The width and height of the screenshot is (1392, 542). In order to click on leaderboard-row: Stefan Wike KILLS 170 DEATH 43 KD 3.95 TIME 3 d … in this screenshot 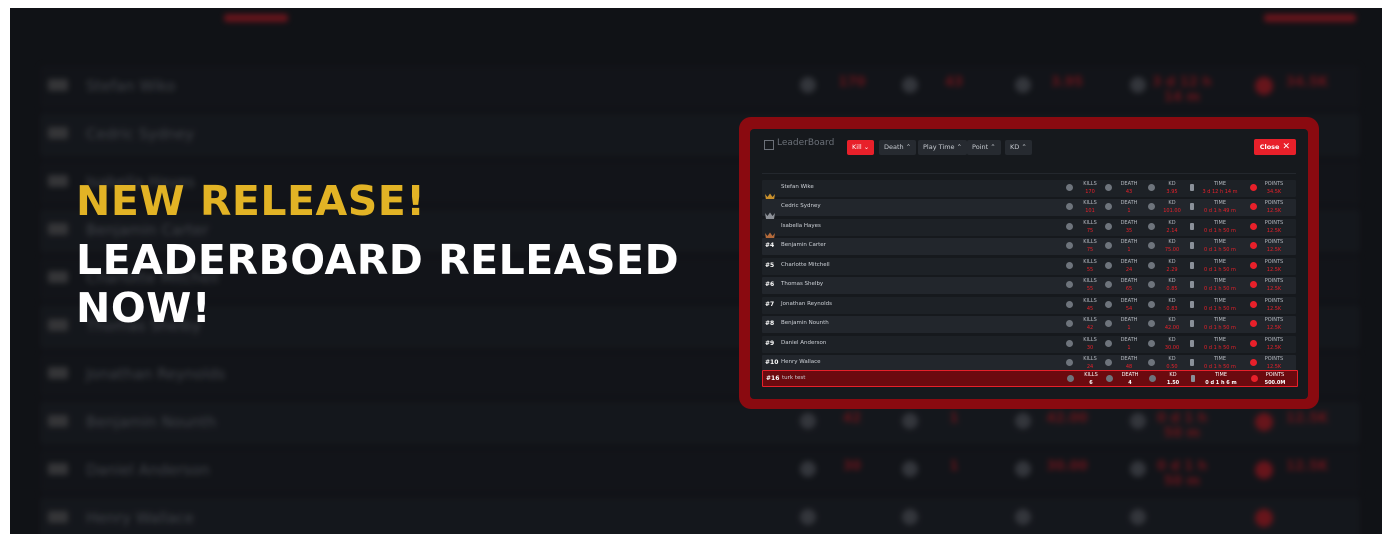, I will do `click(1029, 190)`.